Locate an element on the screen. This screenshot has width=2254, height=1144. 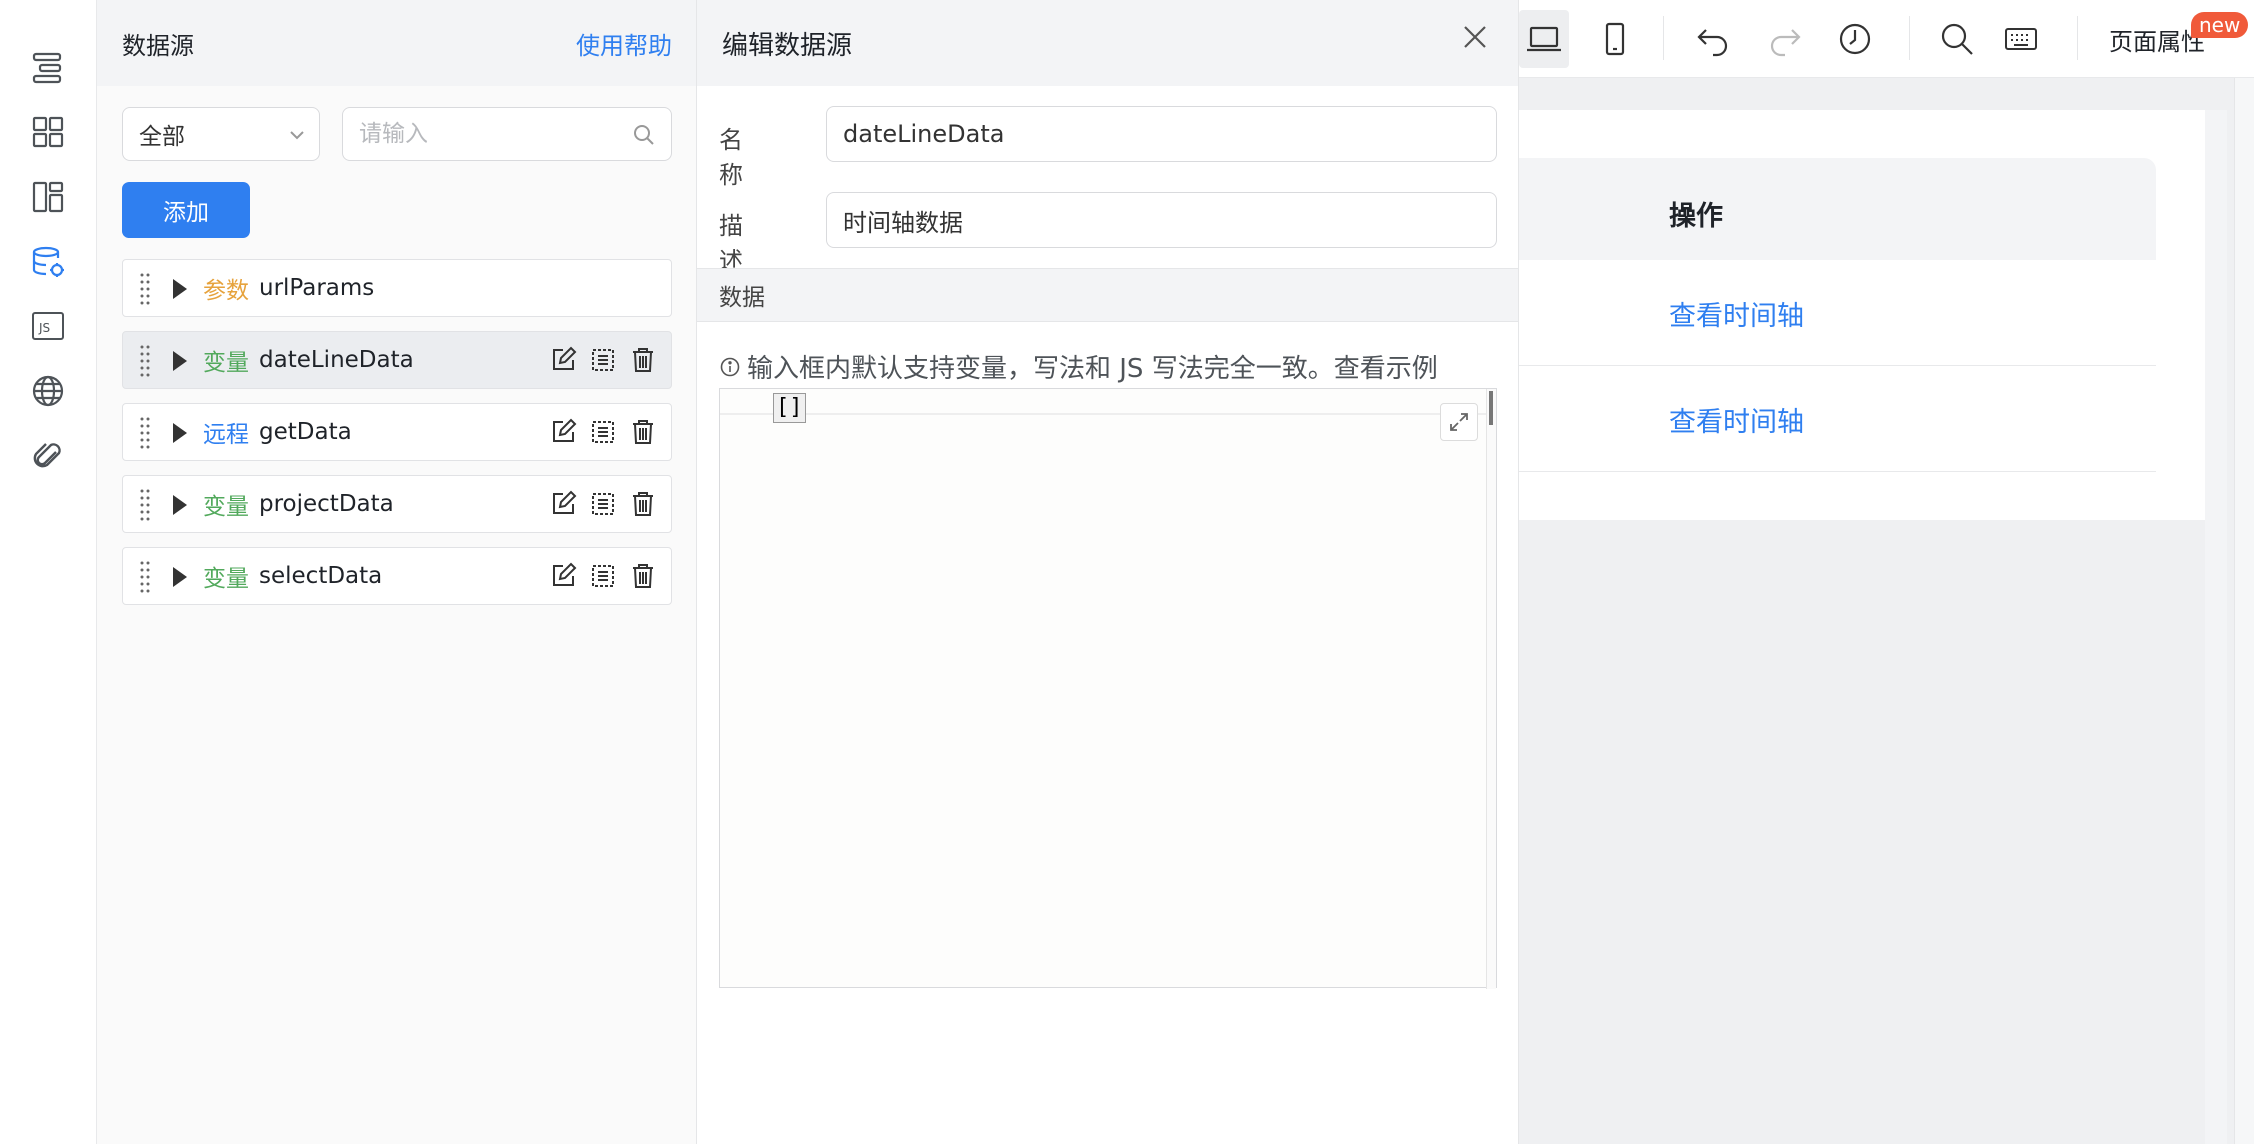
datasource-name: dateLineData is located at coordinates (336, 360).